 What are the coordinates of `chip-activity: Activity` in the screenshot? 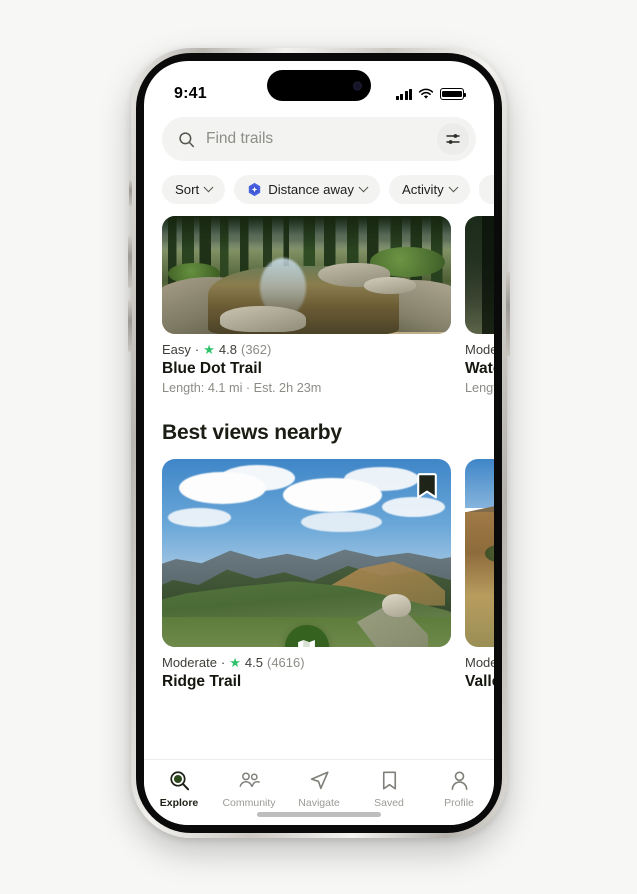 It's located at (429, 189).